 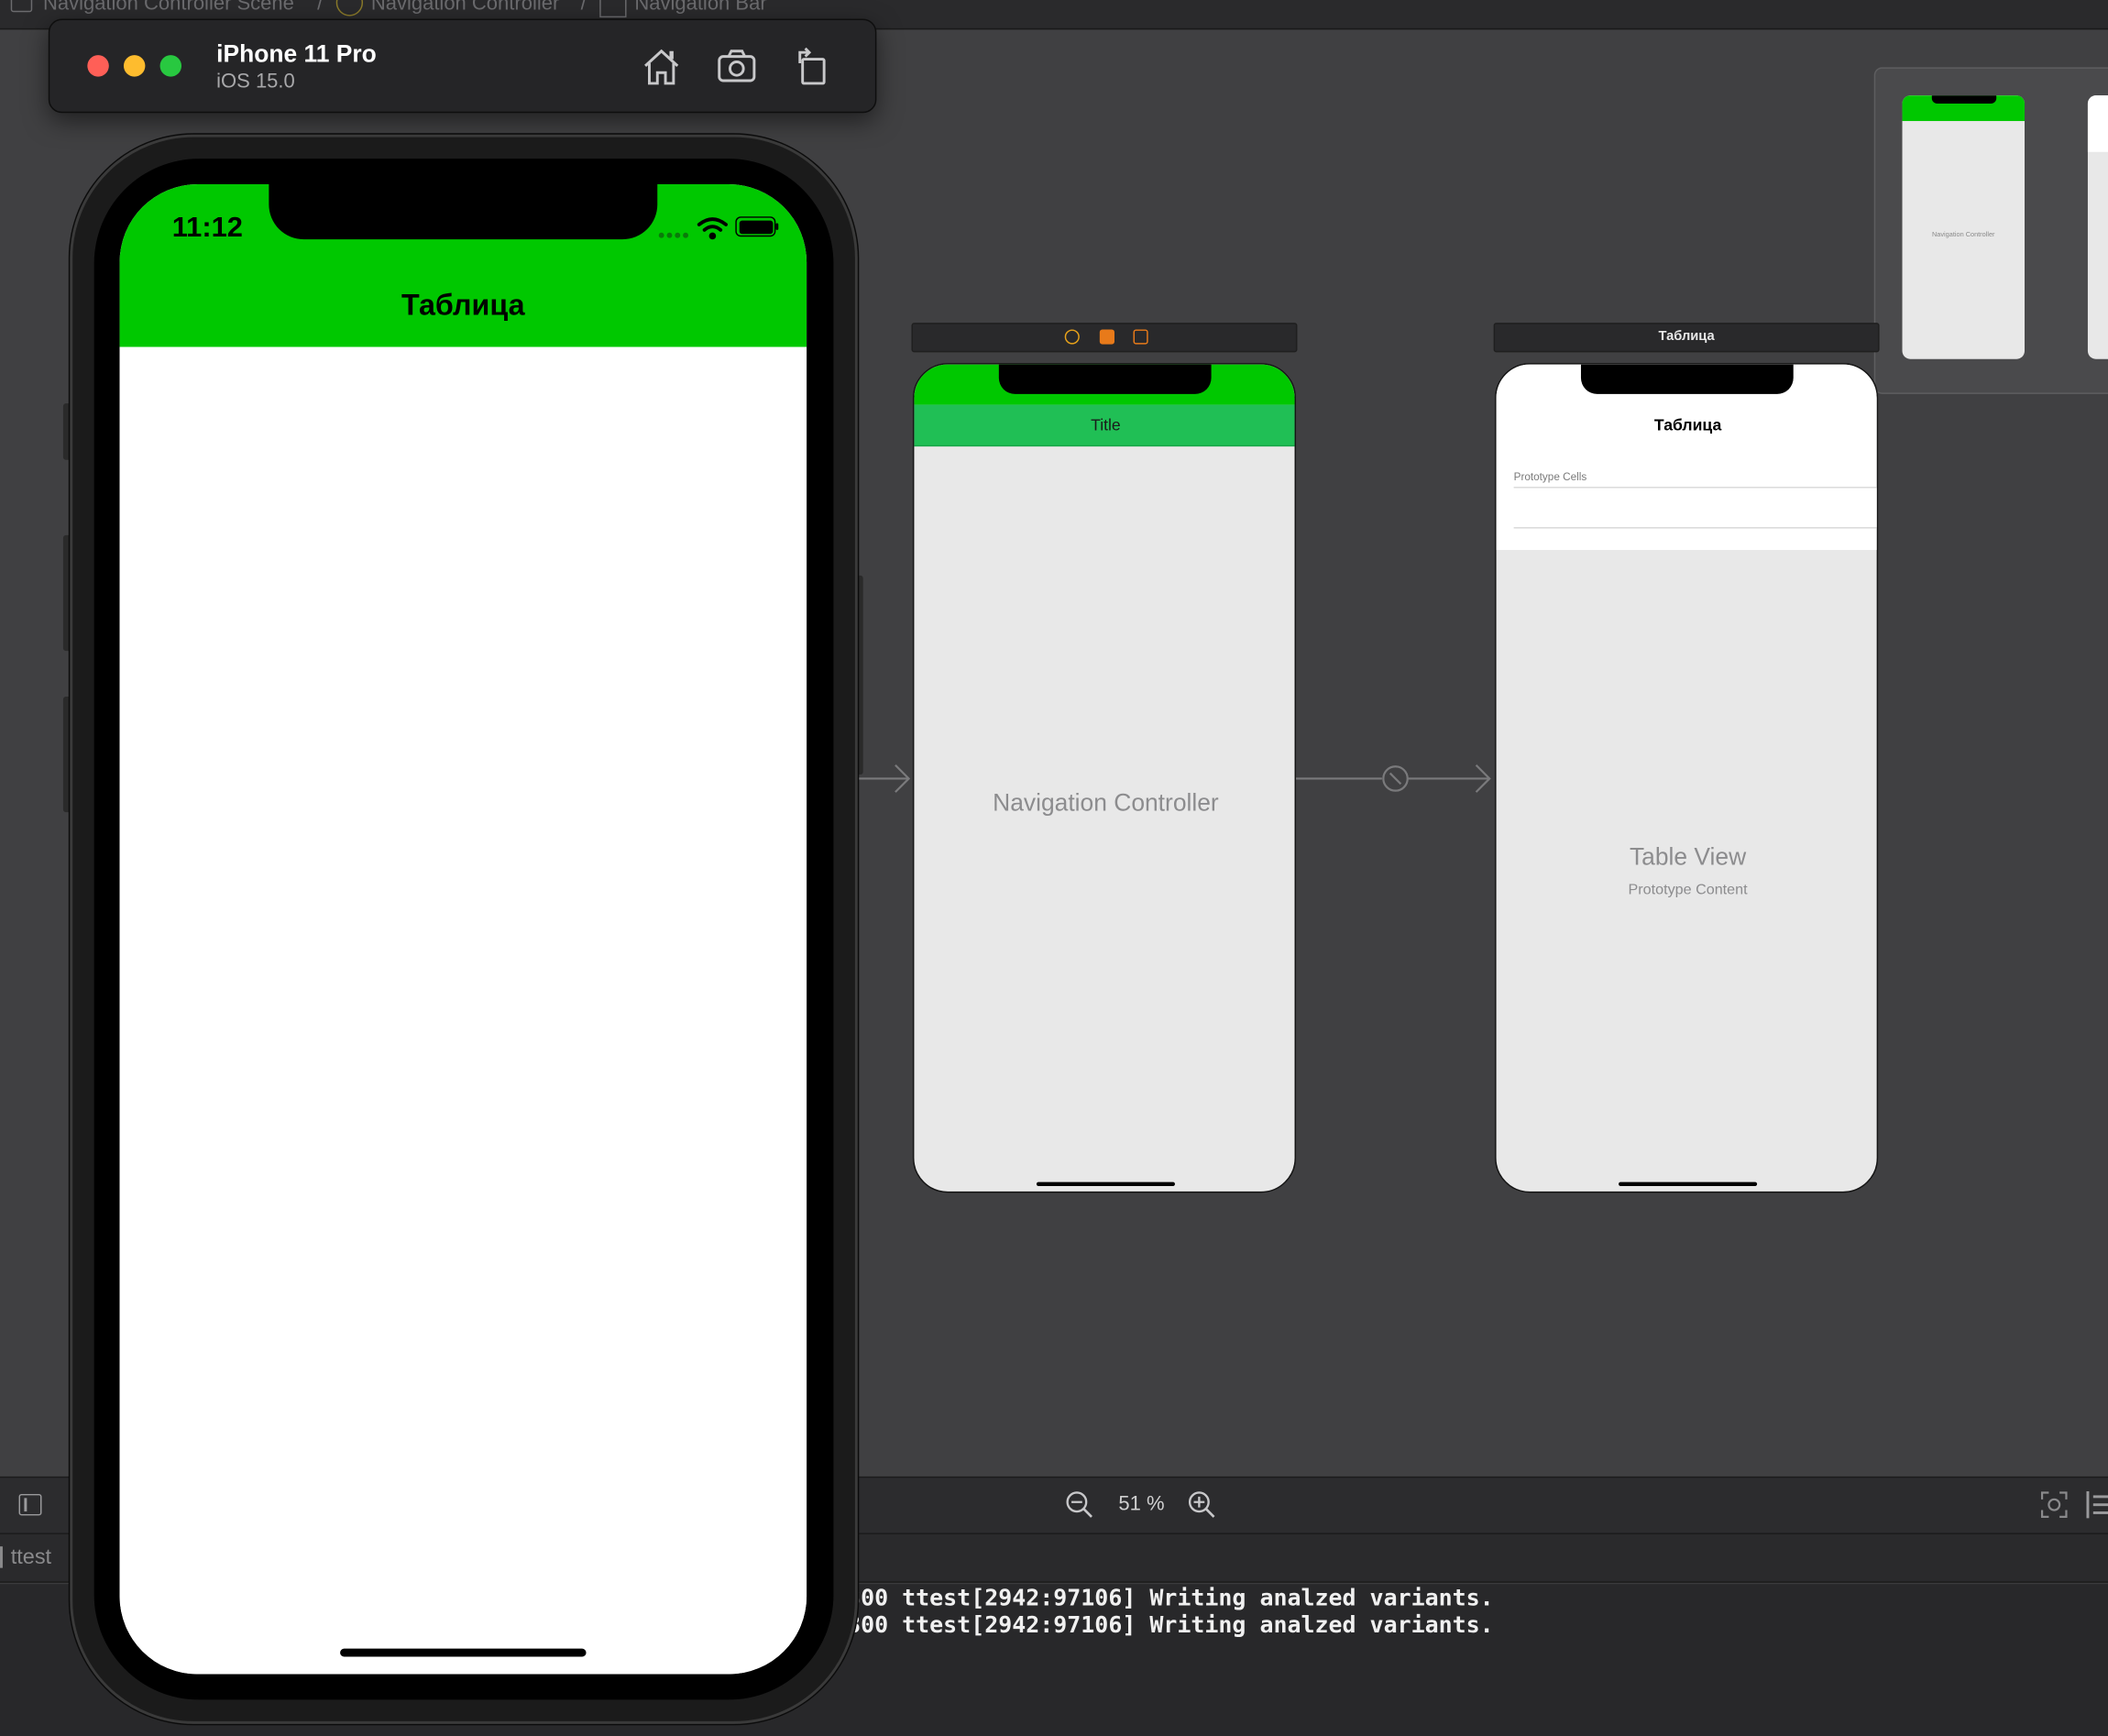 I want to click on minimize-window-button, so click(x=134, y=66).